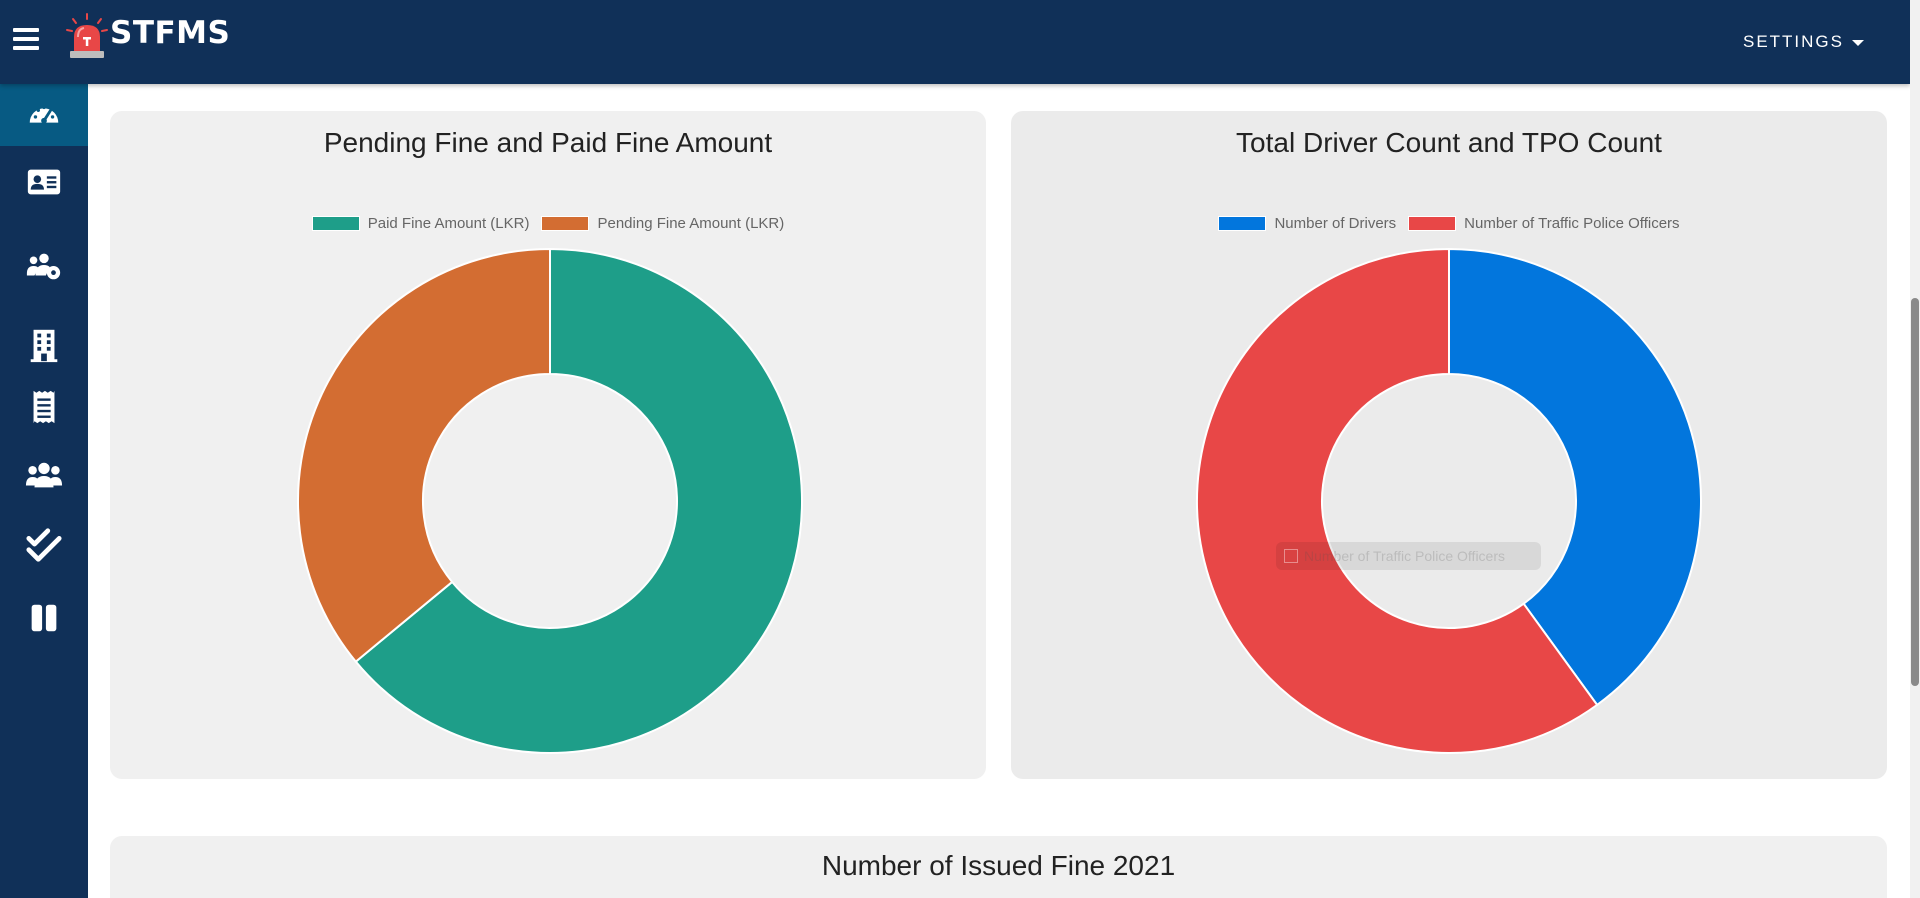 The height and width of the screenshot is (898, 1920). Describe the element at coordinates (1291, 556) in the screenshot. I see `tooltip-swatch` at that location.